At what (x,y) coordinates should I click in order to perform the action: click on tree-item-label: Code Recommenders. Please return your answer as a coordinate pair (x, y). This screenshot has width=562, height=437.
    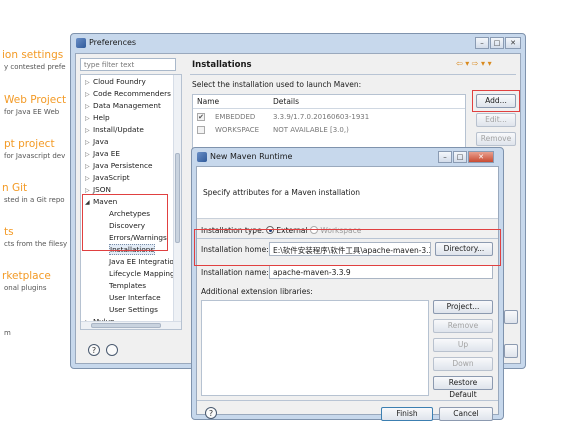
    Looking at the image, I should click on (132, 93).